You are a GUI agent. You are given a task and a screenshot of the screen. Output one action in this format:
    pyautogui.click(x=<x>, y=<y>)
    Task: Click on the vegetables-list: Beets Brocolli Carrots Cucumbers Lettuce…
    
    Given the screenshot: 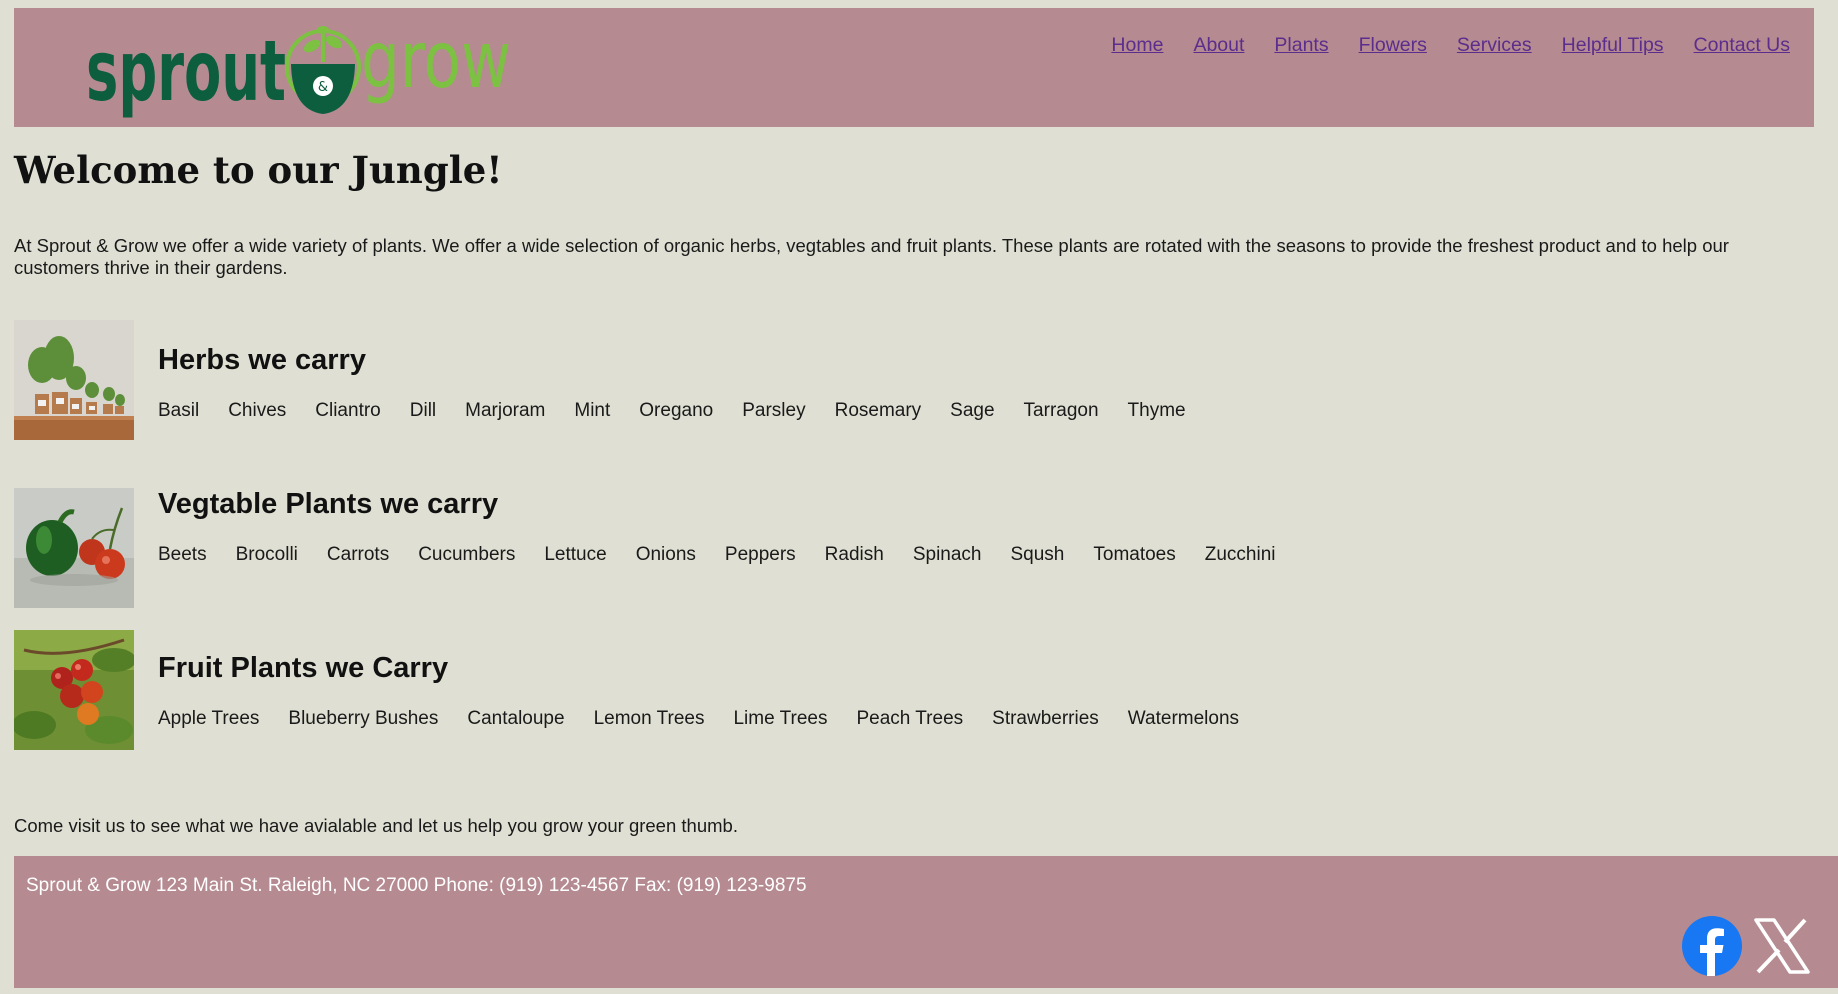 What is the action you would take?
    pyautogui.click(x=731, y=555)
    